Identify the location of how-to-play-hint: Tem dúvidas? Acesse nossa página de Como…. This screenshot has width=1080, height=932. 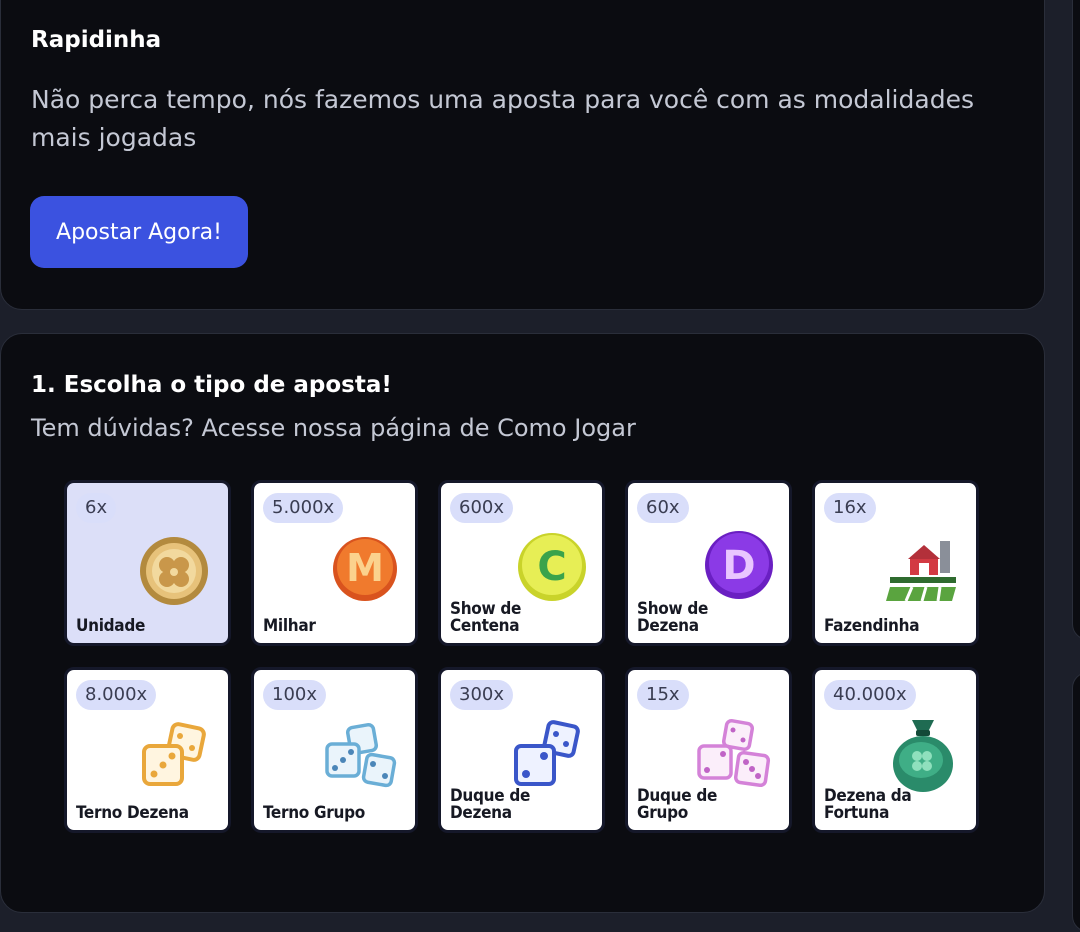
(333, 428).